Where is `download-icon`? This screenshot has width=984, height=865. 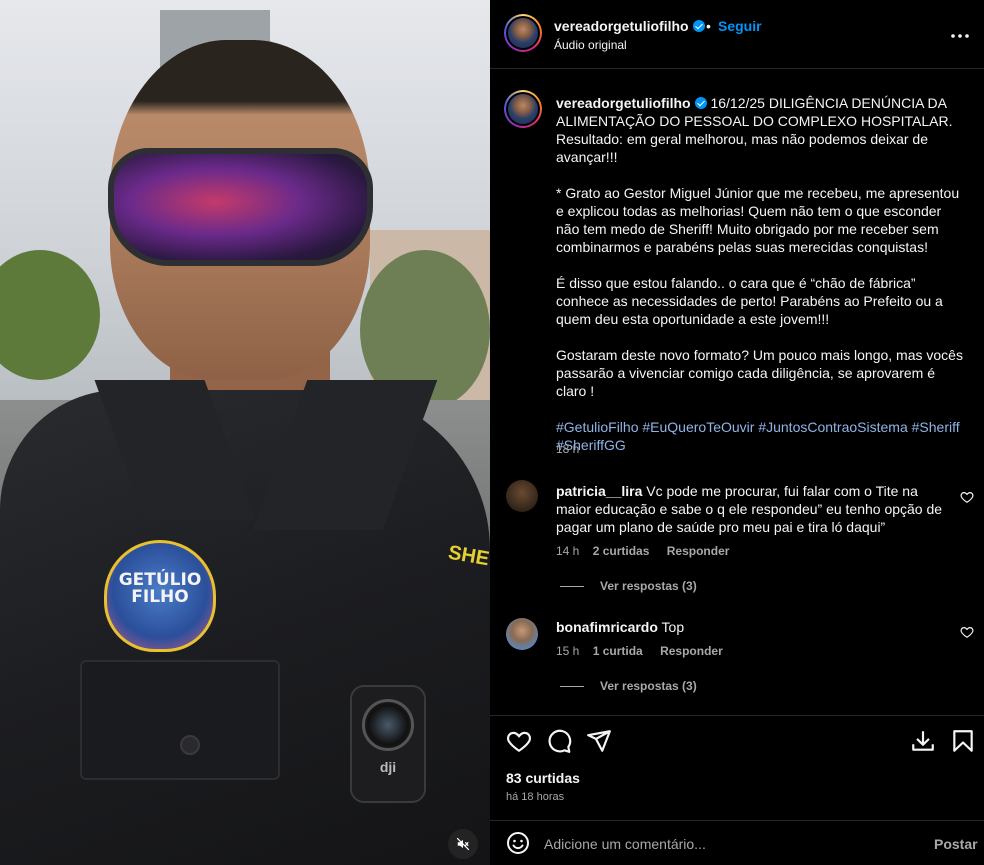 download-icon is located at coordinates (923, 741).